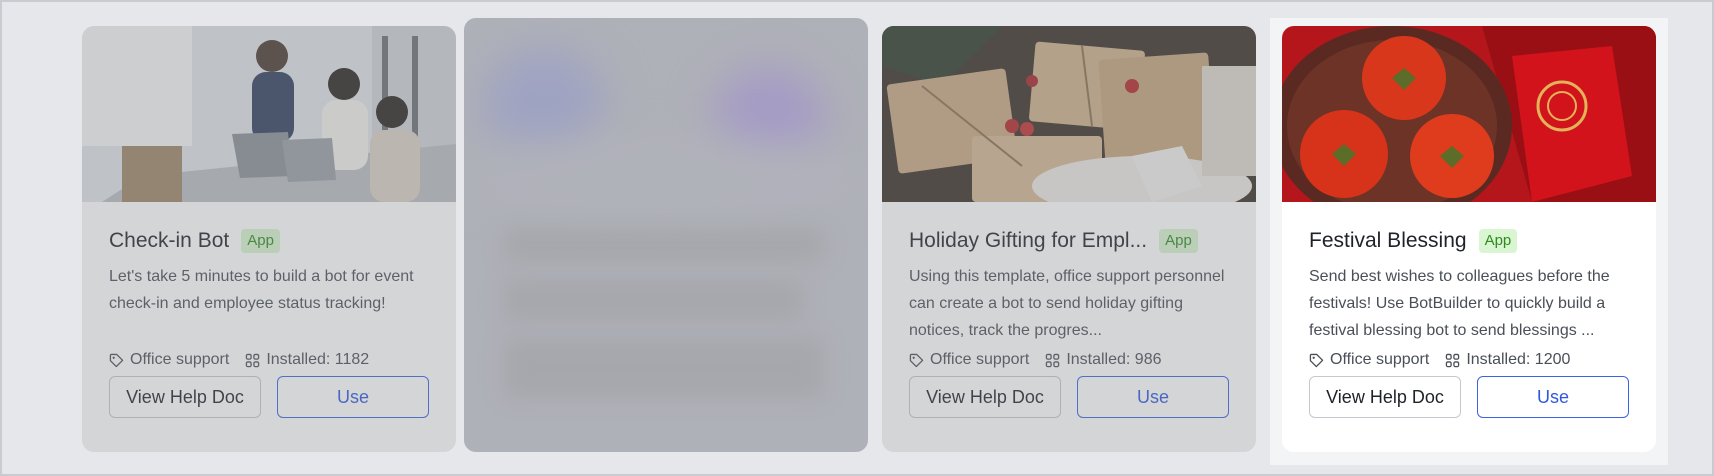 The width and height of the screenshot is (1714, 476). Describe the element at coordinates (1469, 114) in the screenshot. I see `festival-persimmons-photo` at that location.